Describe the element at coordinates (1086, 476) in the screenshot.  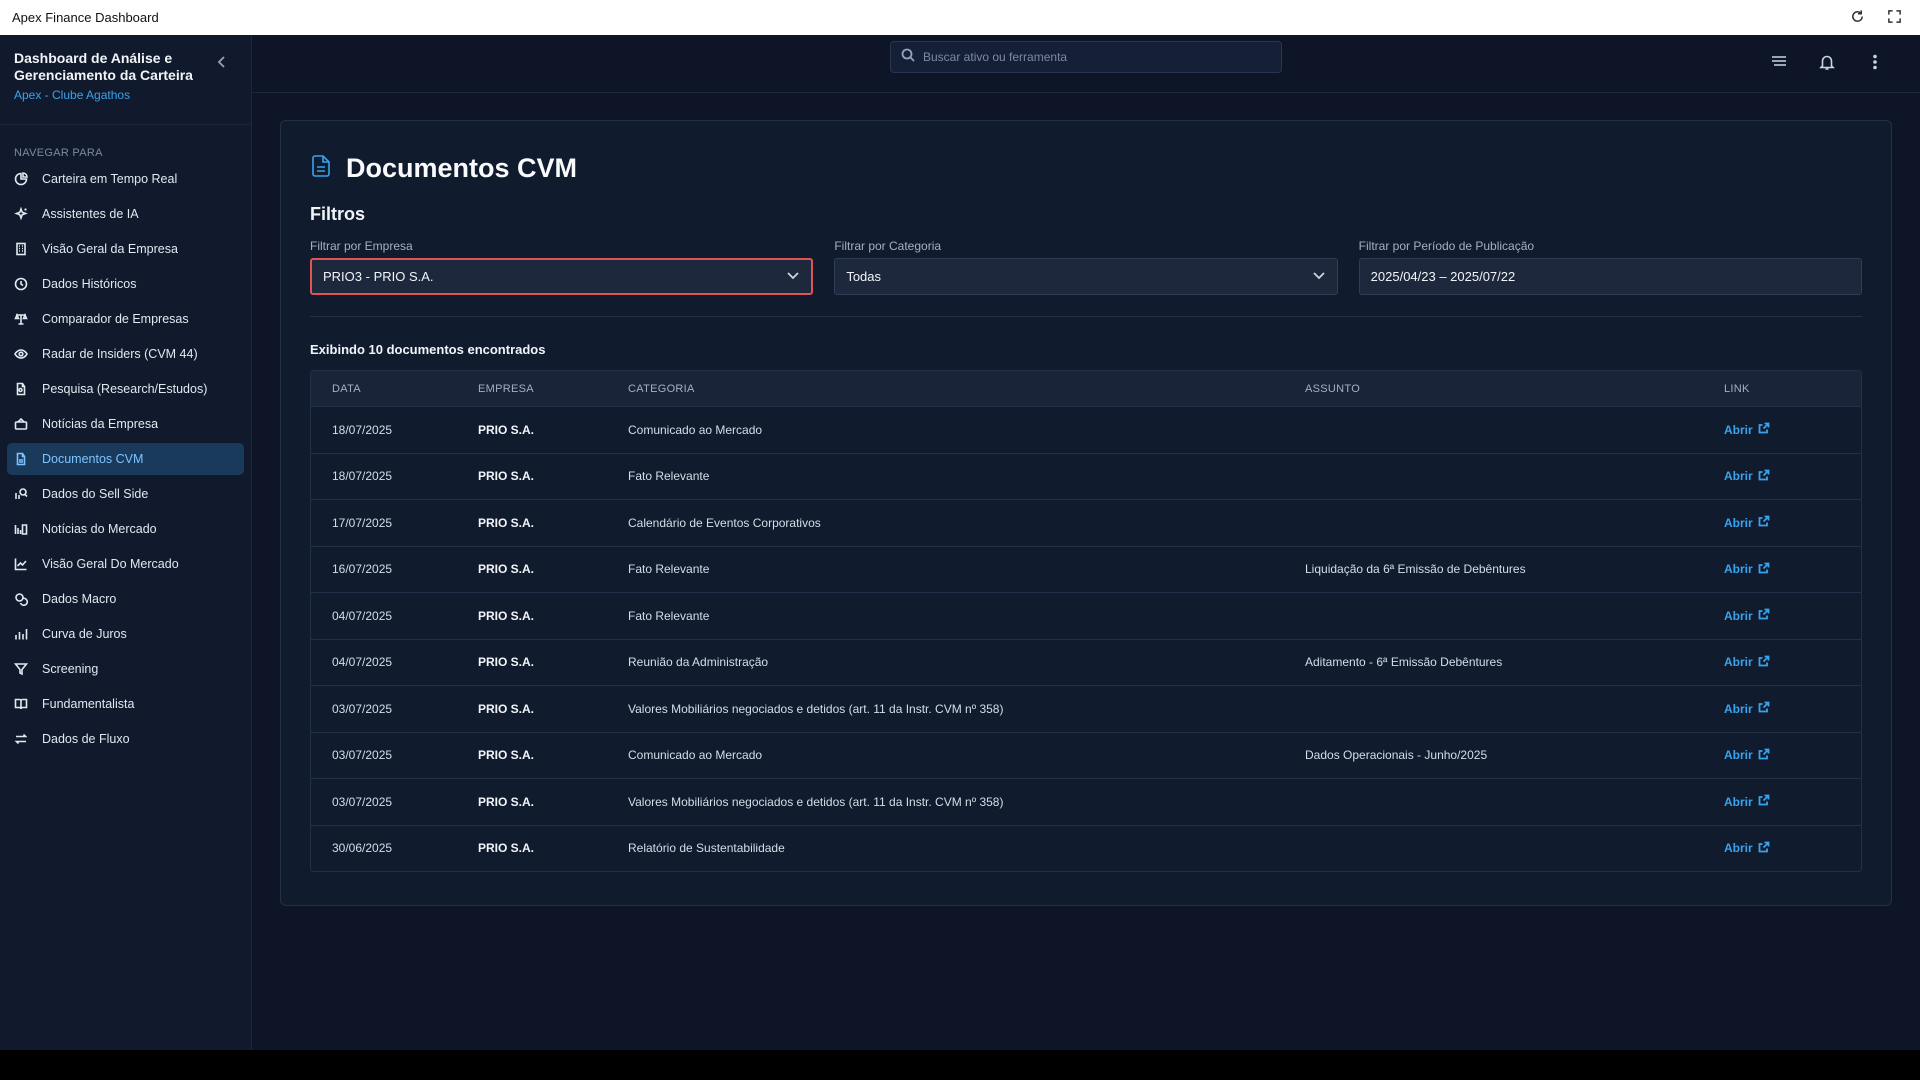
I see `table-row: 18/07/2025 PRIO S.A. Fato Relevante Abrir` at that location.